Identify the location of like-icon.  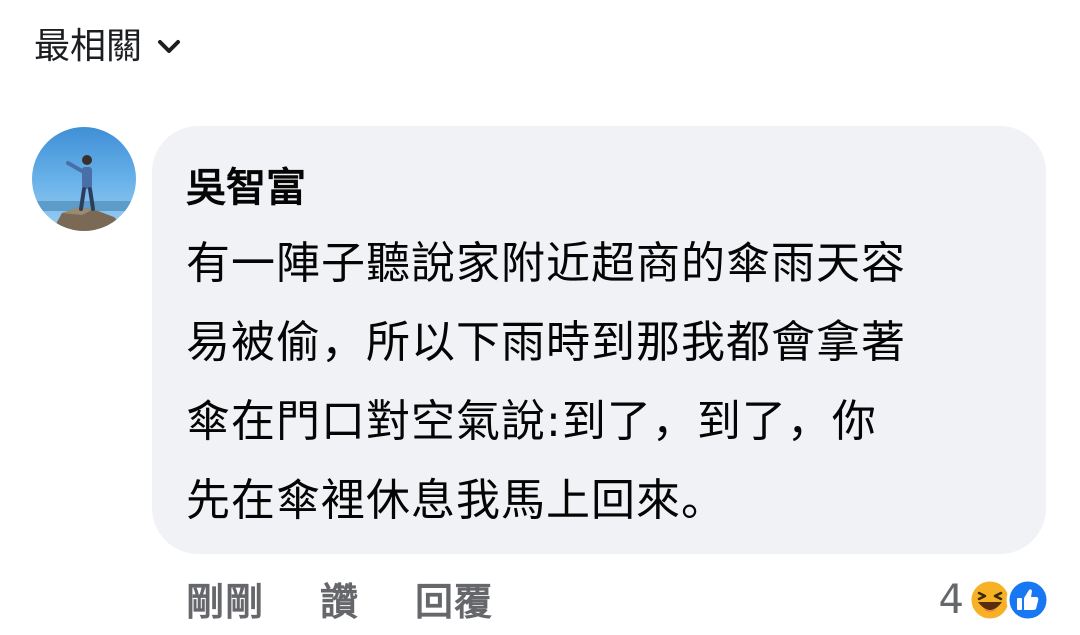
(1028, 600).